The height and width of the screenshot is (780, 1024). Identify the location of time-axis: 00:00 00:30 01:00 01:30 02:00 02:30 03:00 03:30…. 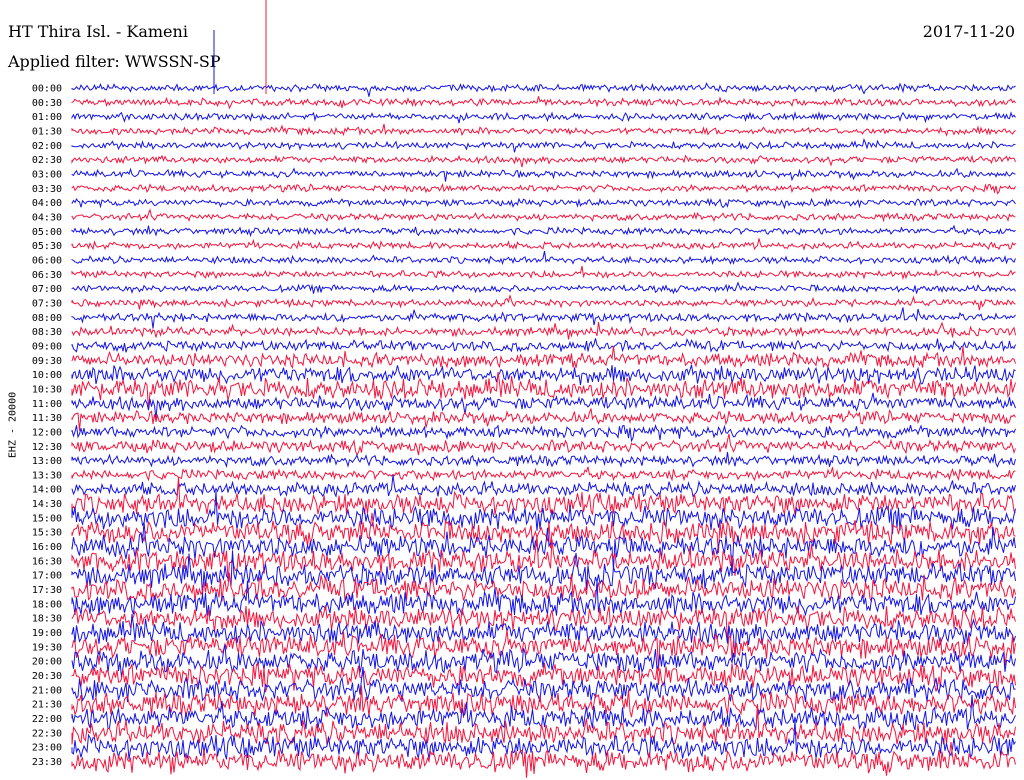
(47, 426).